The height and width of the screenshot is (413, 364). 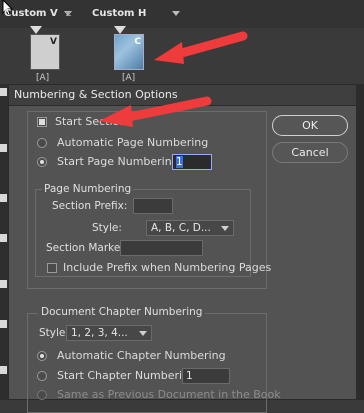 What do you see at coordinates (68, 14) in the screenshot?
I see `grip-icon` at bounding box center [68, 14].